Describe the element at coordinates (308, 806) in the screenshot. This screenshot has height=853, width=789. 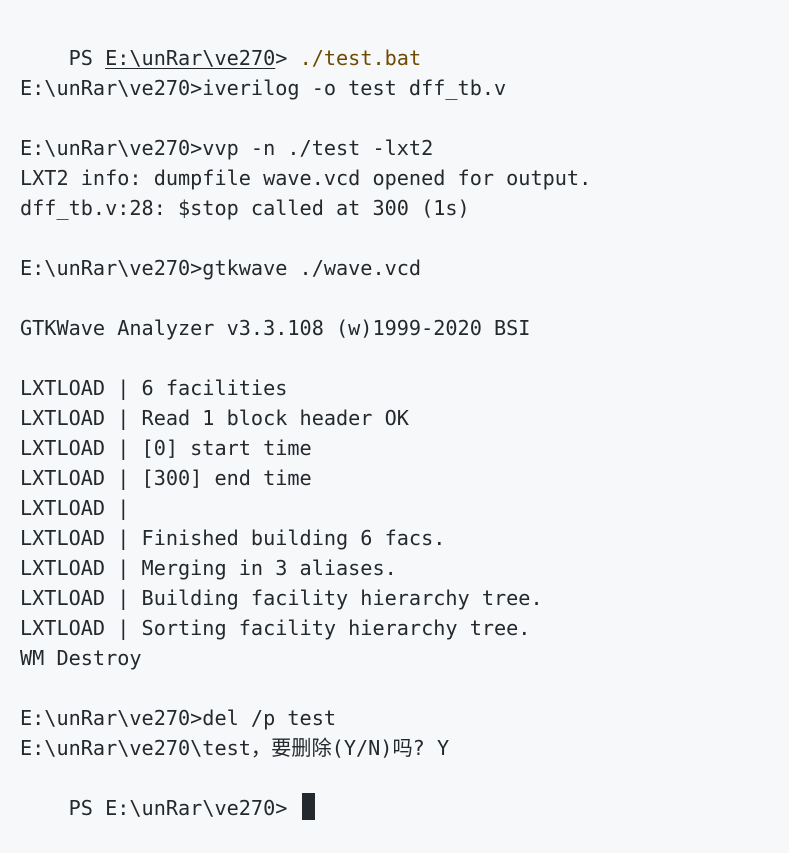
I see `text-cursor` at that location.